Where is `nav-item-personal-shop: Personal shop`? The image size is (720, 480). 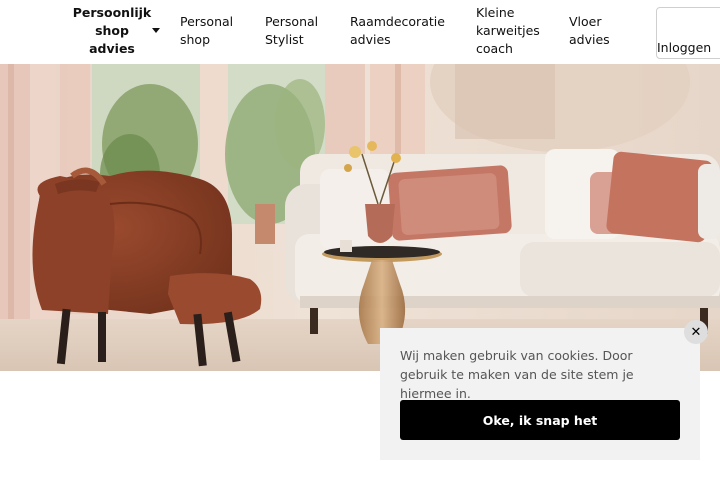
nav-item-personal-shop: Personal shop is located at coordinates (206, 31).